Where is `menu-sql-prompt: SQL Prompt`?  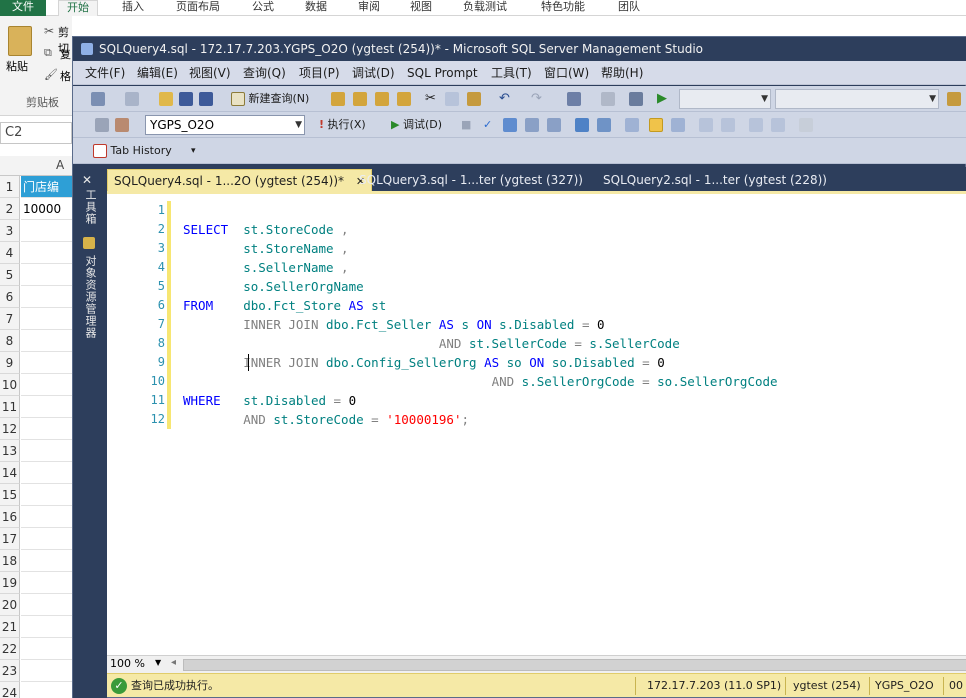
menu-sql-prompt: SQL Prompt is located at coordinates (442, 73).